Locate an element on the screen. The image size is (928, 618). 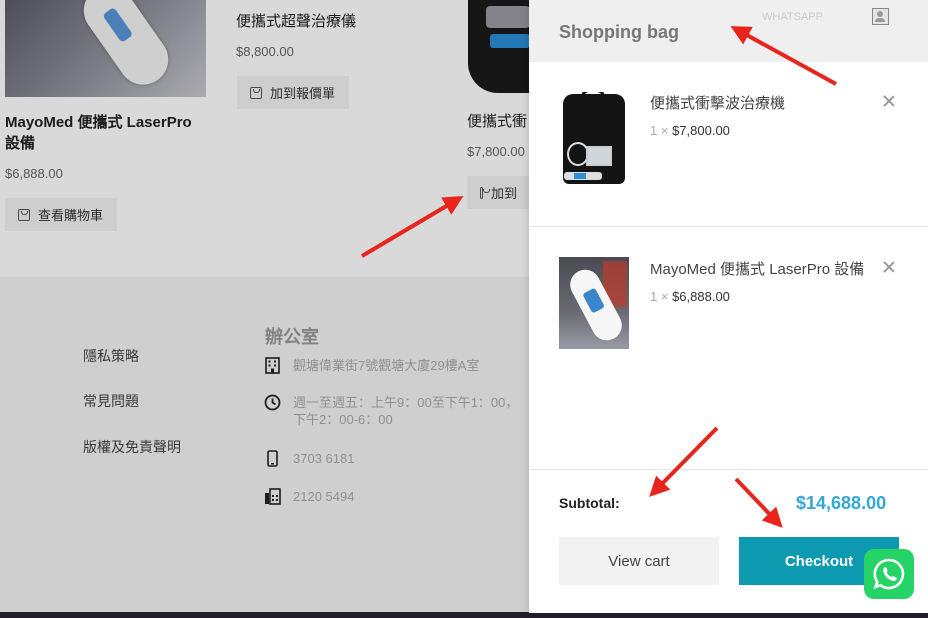
subtotal-value: $14,688.00 is located at coordinates (841, 503).